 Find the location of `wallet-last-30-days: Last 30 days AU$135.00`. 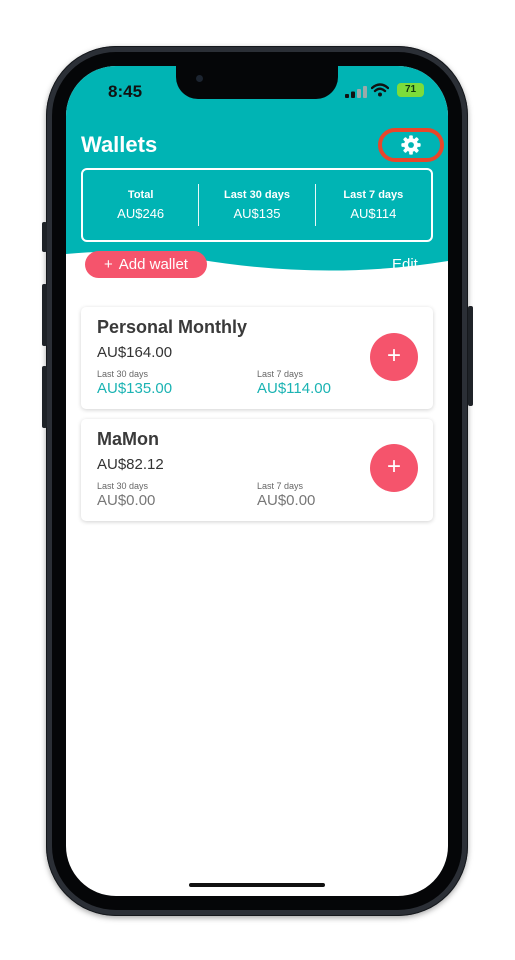

wallet-last-30-days: Last 30 days AU$135.00 is located at coordinates (134, 383).